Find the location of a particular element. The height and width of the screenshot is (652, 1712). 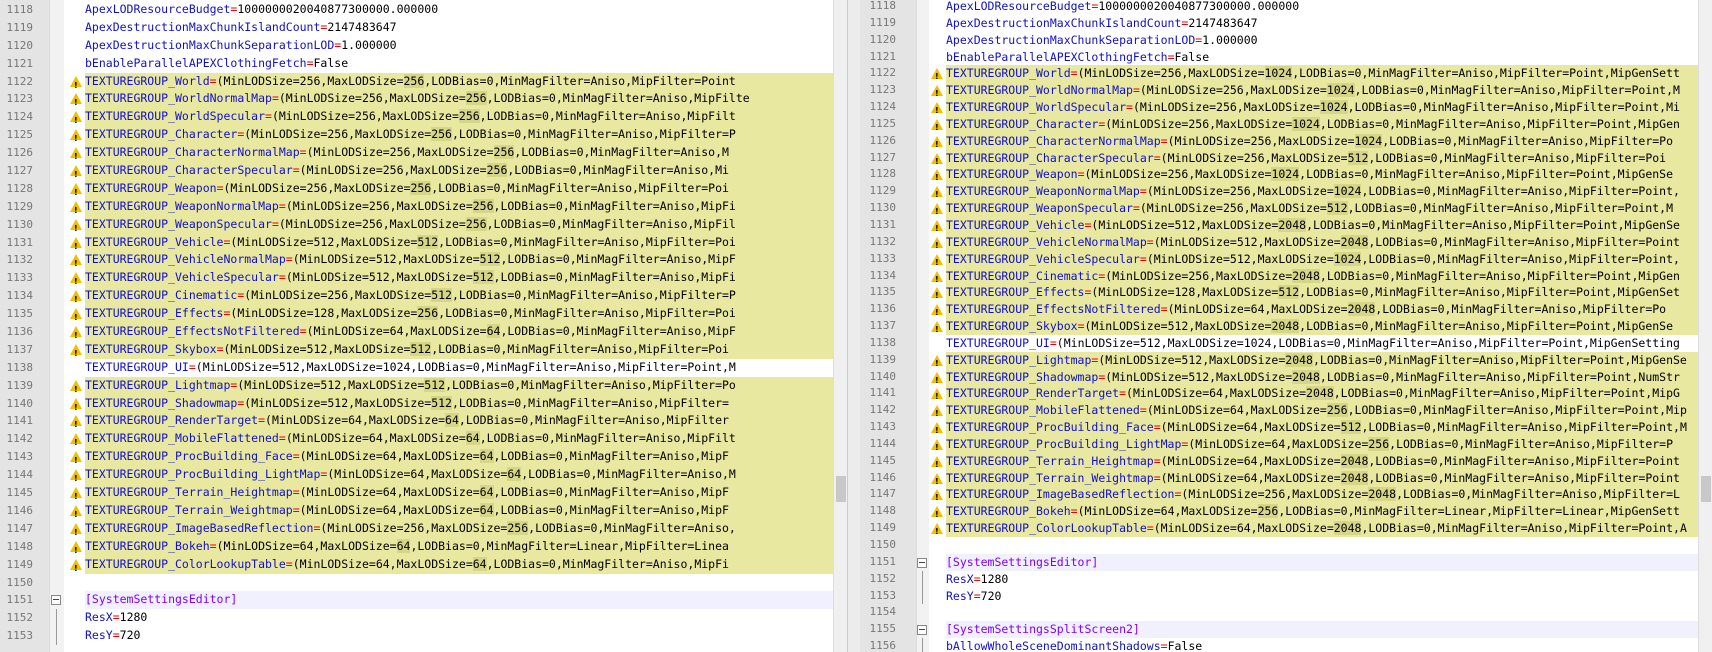

ini-key: ResY is located at coordinates (960, 595).